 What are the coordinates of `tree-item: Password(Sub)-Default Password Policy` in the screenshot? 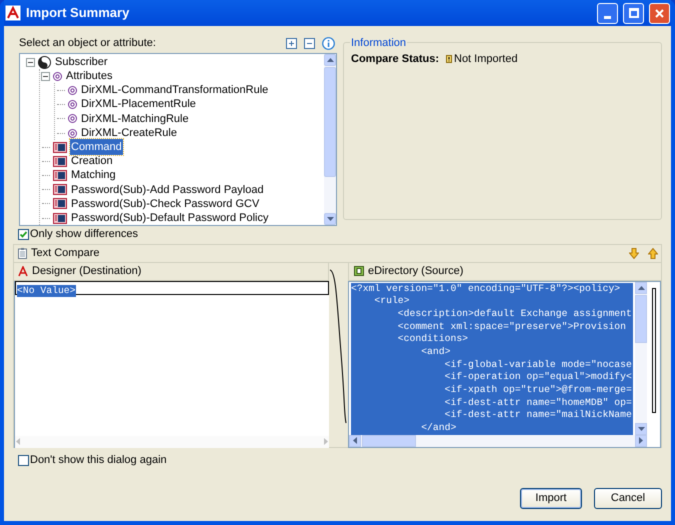 It's located at (170, 218).